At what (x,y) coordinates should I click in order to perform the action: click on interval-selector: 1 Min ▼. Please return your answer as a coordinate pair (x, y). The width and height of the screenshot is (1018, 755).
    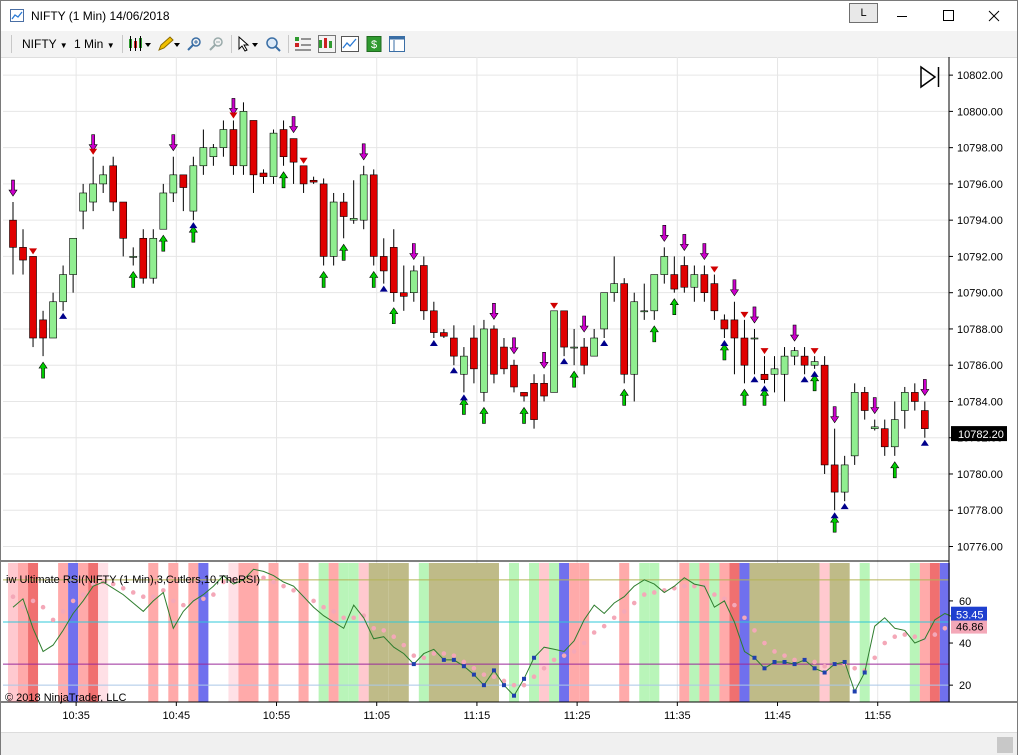
    Looking at the image, I should click on (94, 44).